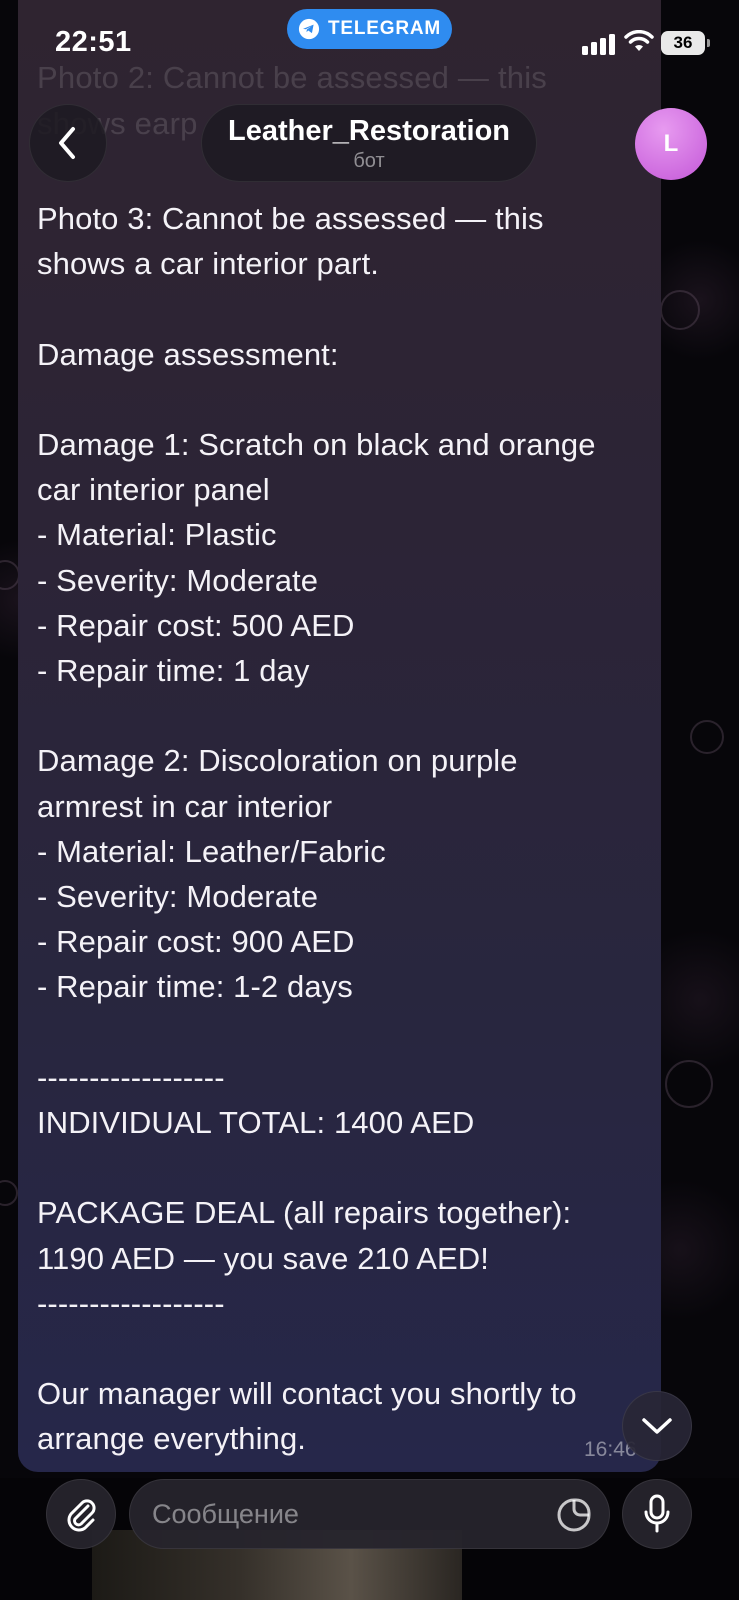 This screenshot has width=739, height=1600. I want to click on return-to-telegram-pill: TELEGRAM, so click(369, 29).